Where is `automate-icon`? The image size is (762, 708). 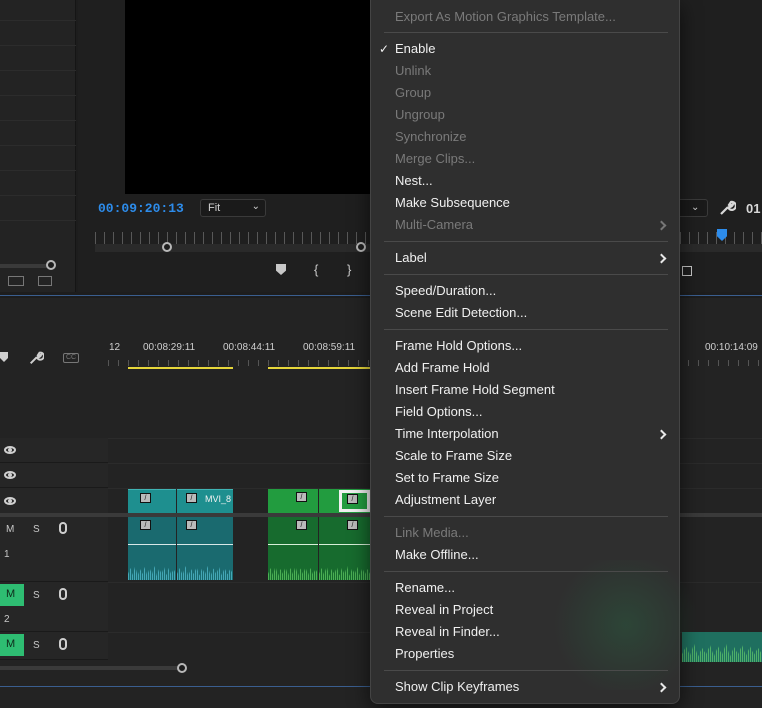
automate-icon is located at coordinates (16, 281).